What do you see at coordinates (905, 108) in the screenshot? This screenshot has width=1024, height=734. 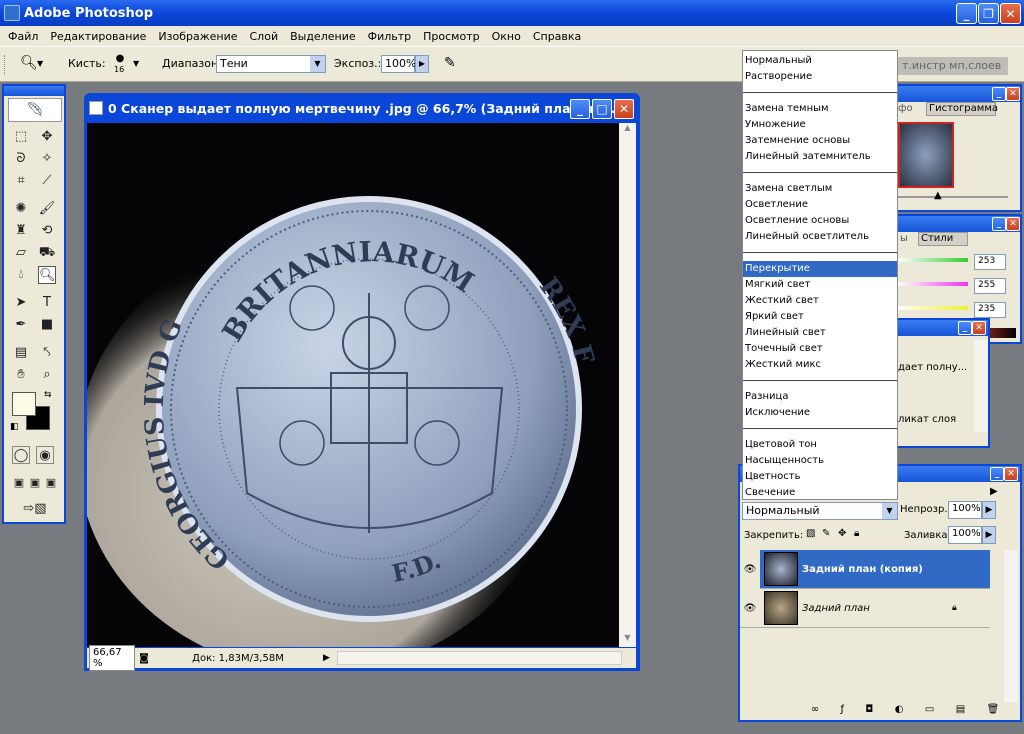 I see `tab-info: фо` at bounding box center [905, 108].